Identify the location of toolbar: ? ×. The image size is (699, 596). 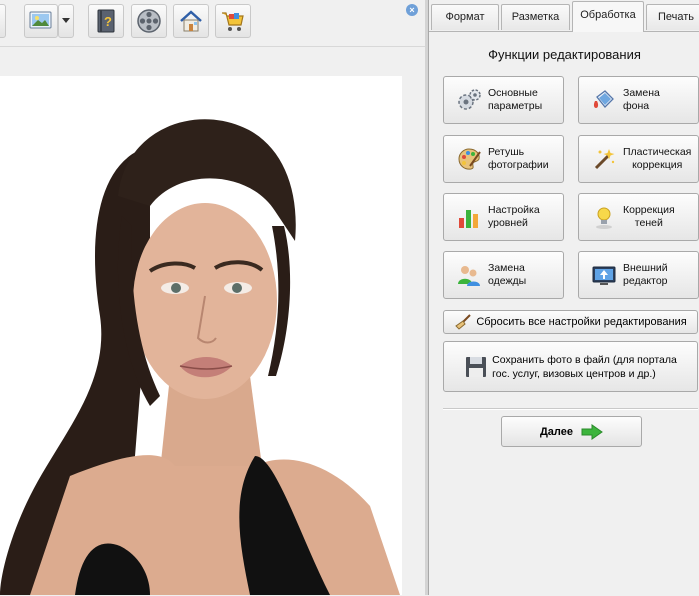
(214, 23).